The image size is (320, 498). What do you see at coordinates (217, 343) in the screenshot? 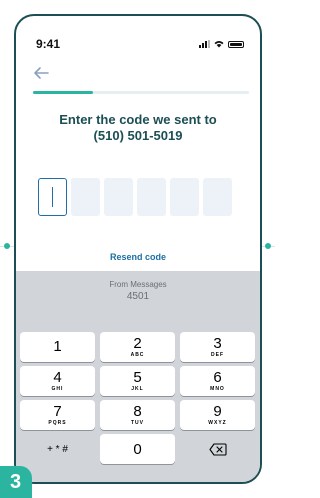
I see `key-digit: 3` at bounding box center [217, 343].